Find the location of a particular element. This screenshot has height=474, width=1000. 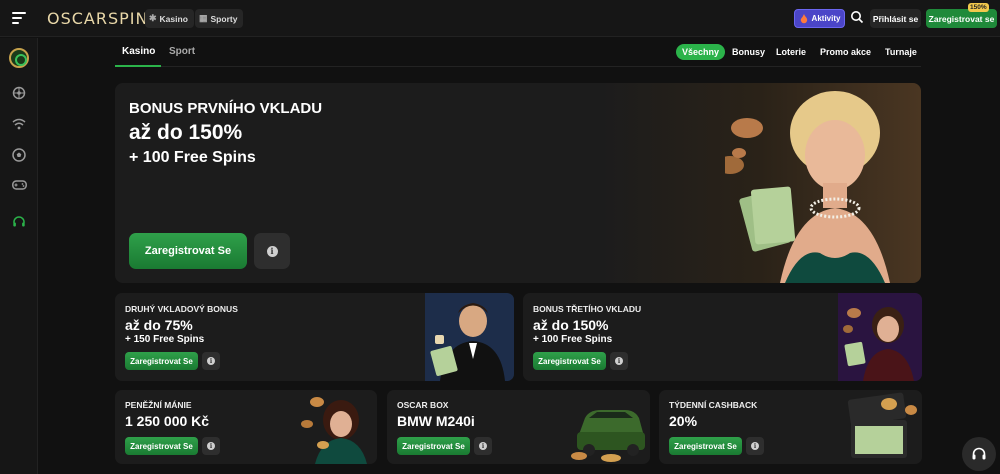

card-extra: + 100 Free Spins is located at coordinates (573, 339).